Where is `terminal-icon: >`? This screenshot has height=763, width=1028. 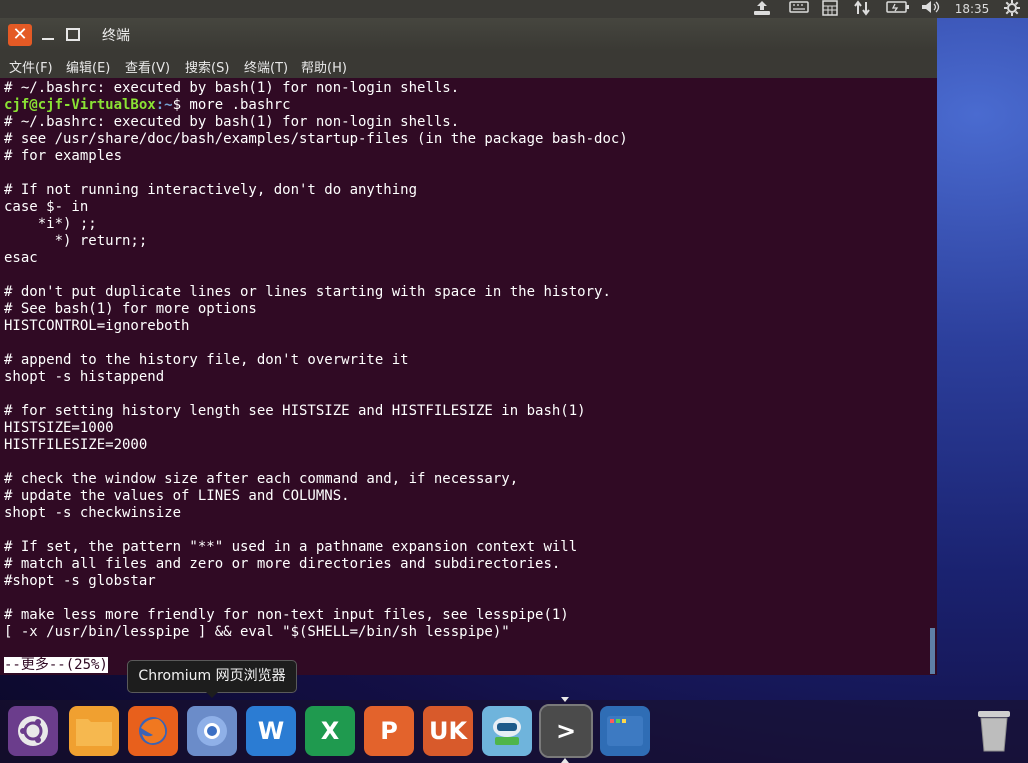
terminal-icon: > is located at coordinates (566, 731).